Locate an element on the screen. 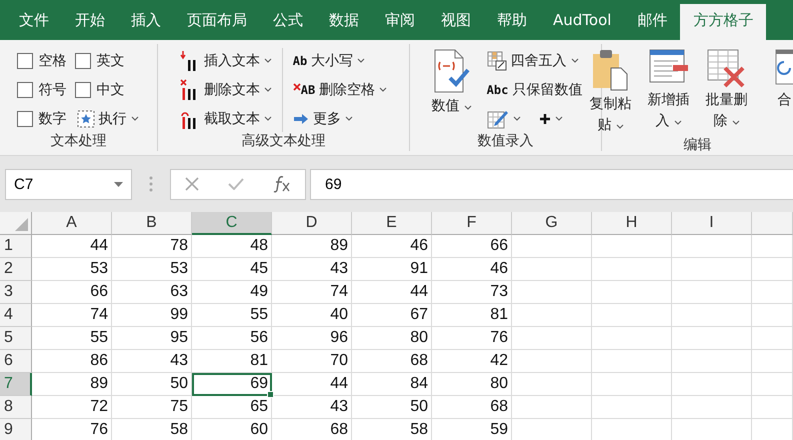  table-cell: 40 is located at coordinates (312, 315).